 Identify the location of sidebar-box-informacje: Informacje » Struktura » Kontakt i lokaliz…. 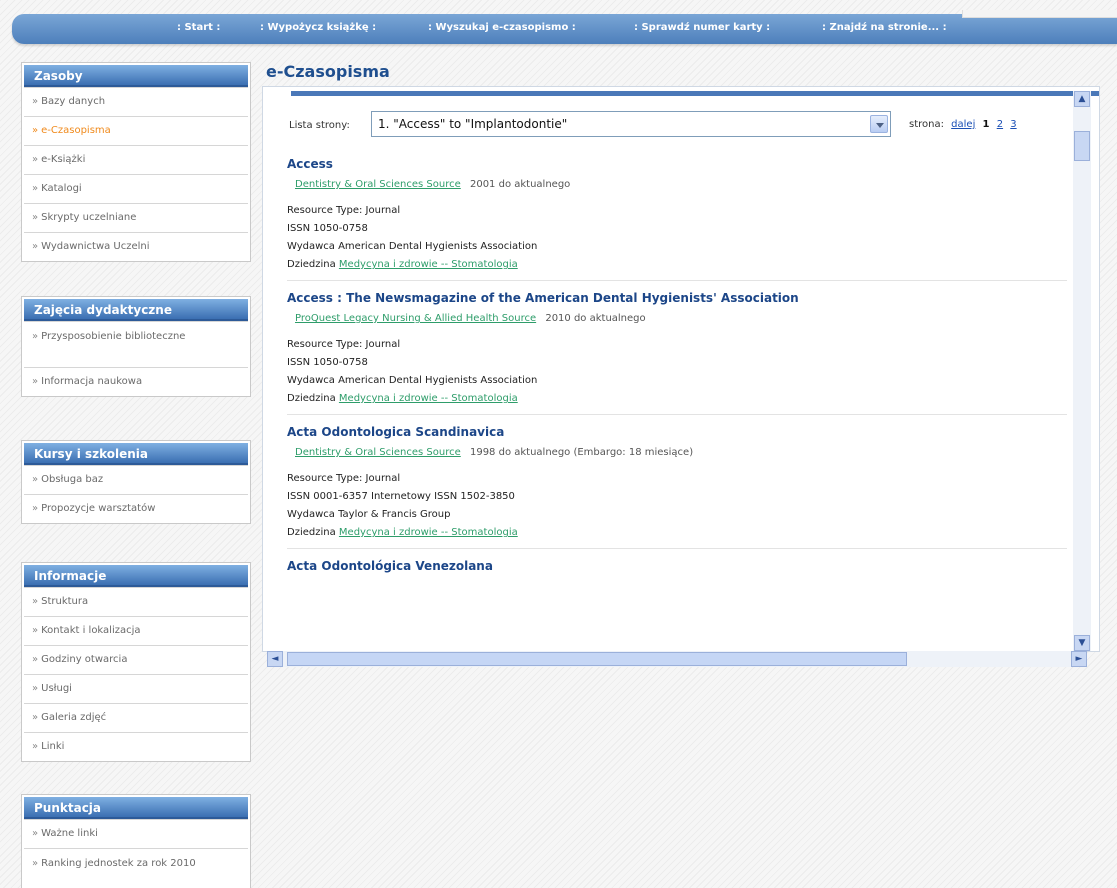
(136, 662).